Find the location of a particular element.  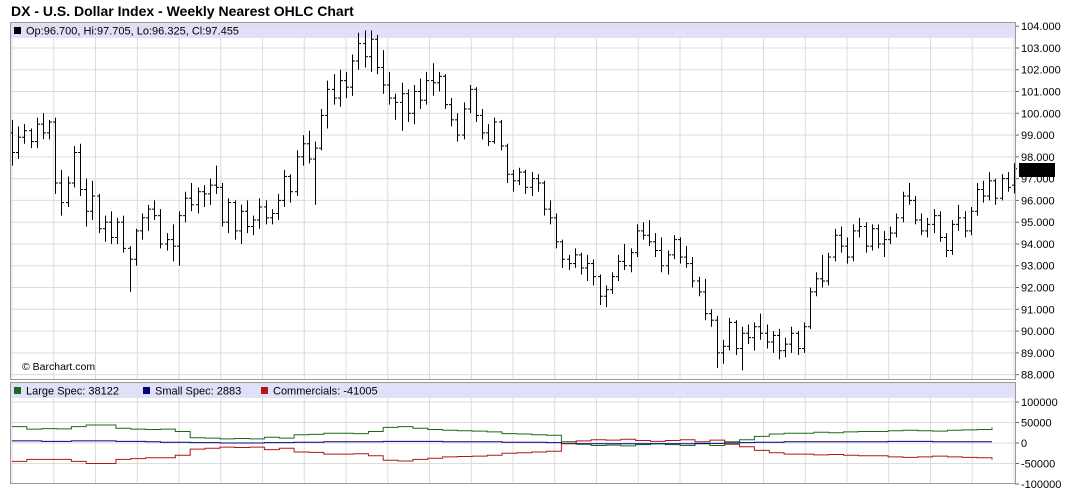

ohlc-low-label: Lo: is located at coordinates (144, 32).